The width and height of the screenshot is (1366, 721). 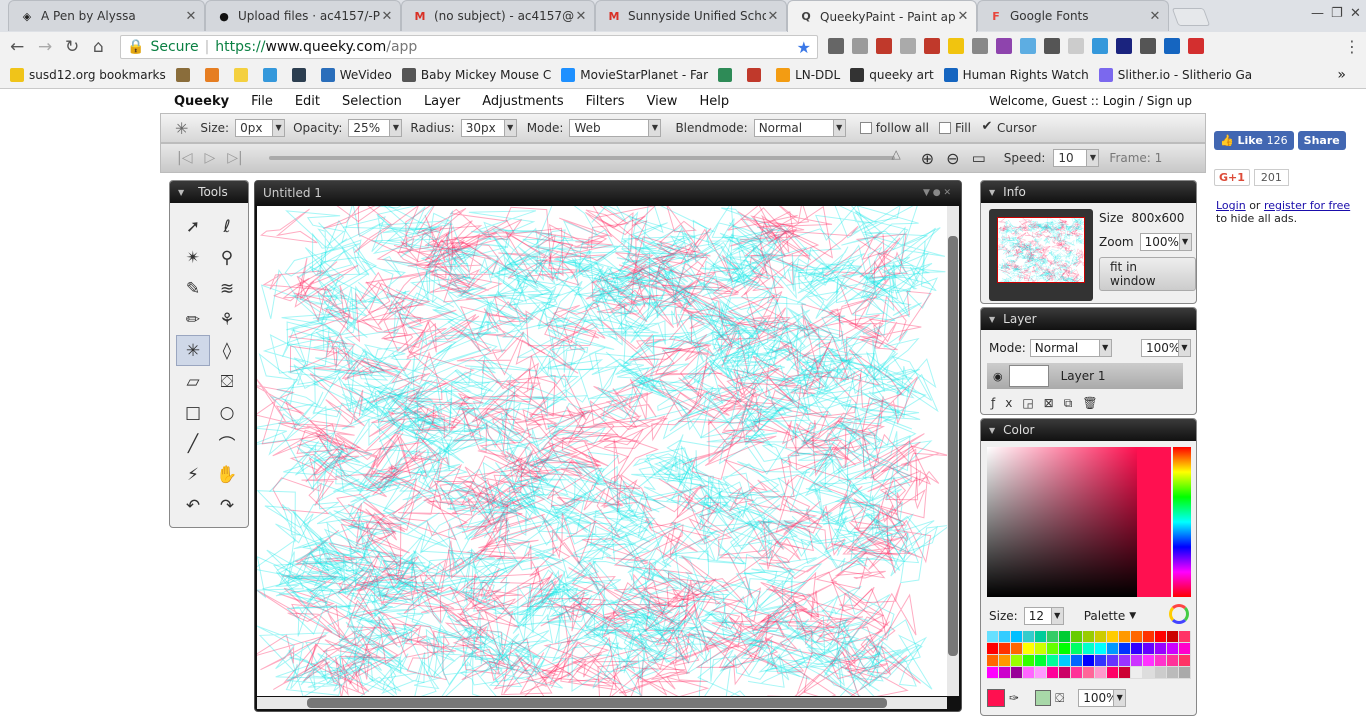 I want to click on speed-select: 10 ▼, so click(x=1076, y=158).